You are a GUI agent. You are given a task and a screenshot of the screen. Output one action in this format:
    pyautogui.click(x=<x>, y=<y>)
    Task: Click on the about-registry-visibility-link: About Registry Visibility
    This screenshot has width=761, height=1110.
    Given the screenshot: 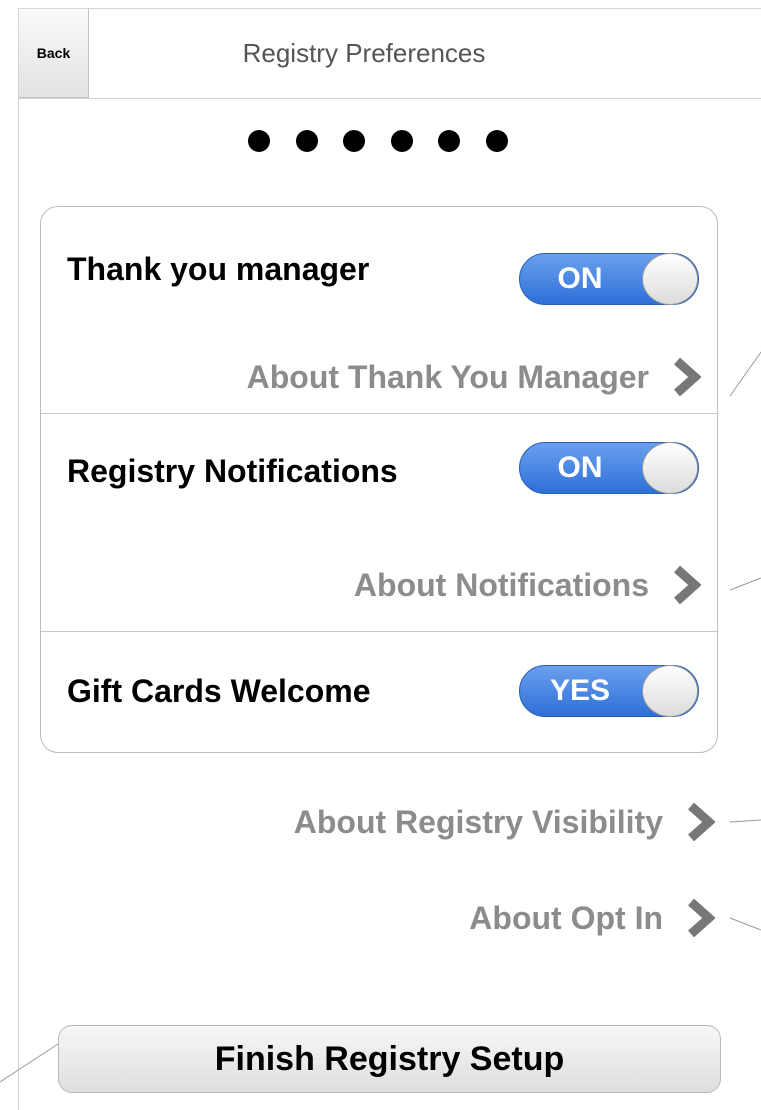 What is the action you would take?
    pyautogui.click(x=504, y=822)
    